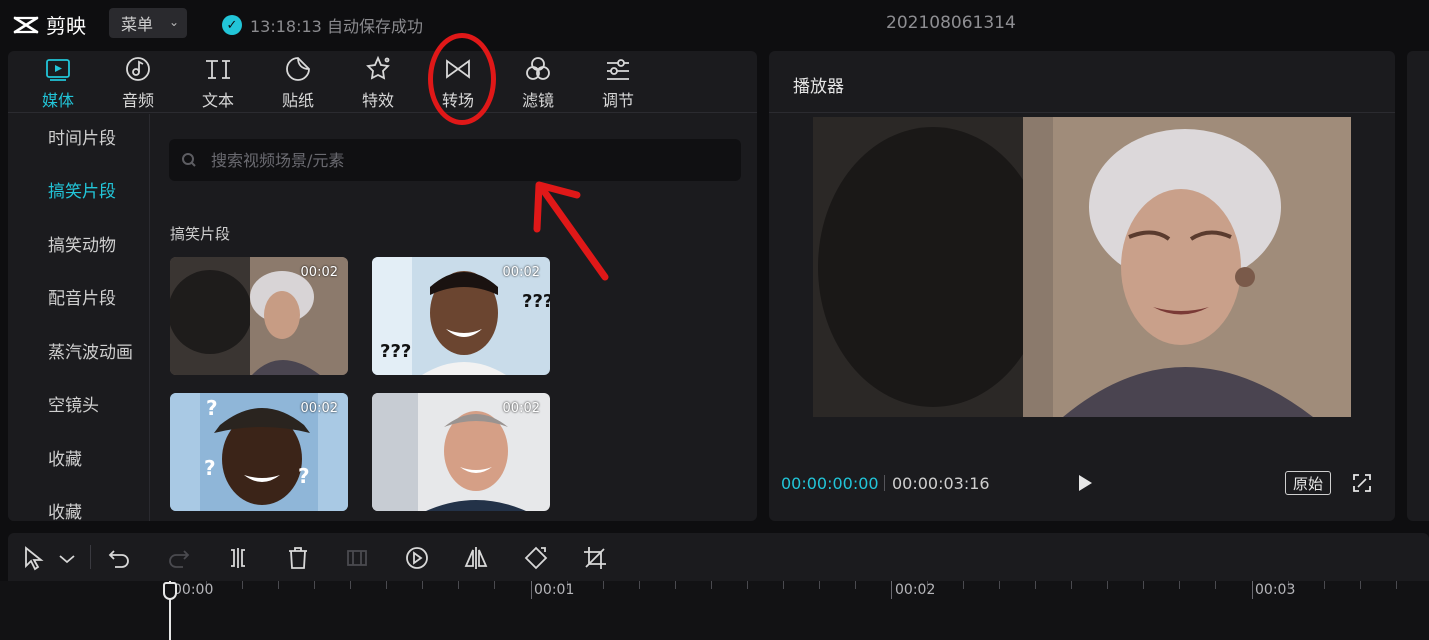 This screenshot has height=640, width=1429. What do you see at coordinates (66, 26) in the screenshot?
I see `app-name: 剪映` at bounding box center [66, 26].